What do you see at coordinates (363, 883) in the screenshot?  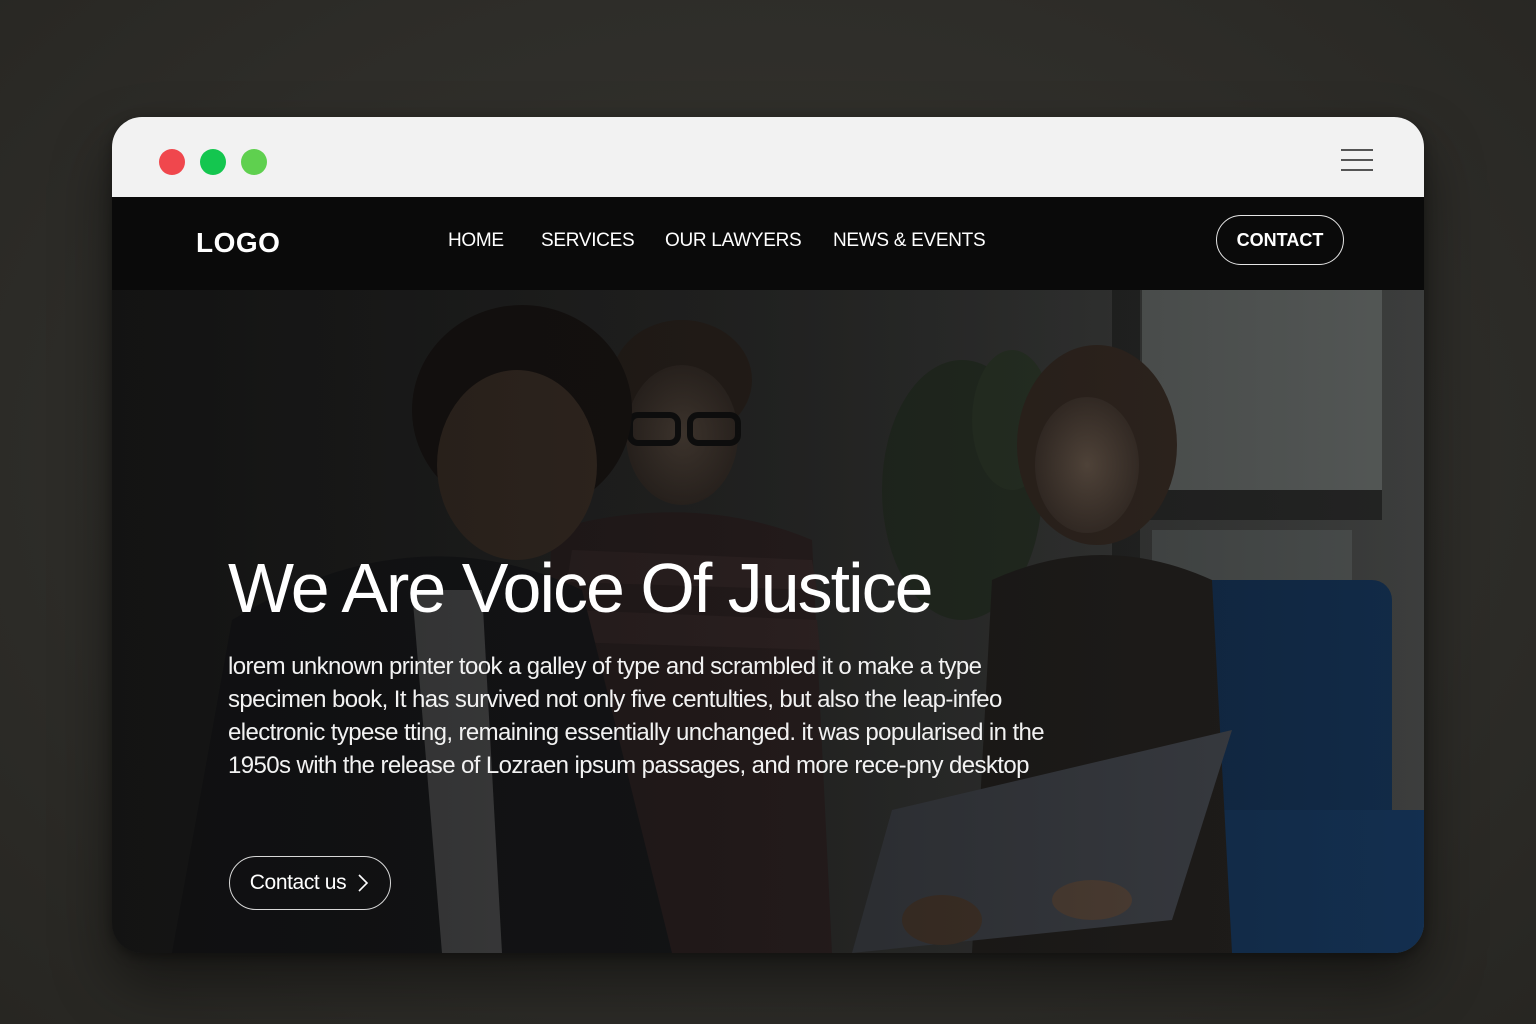 I see `chevron-right-icon` at bounding box center [363, 883].